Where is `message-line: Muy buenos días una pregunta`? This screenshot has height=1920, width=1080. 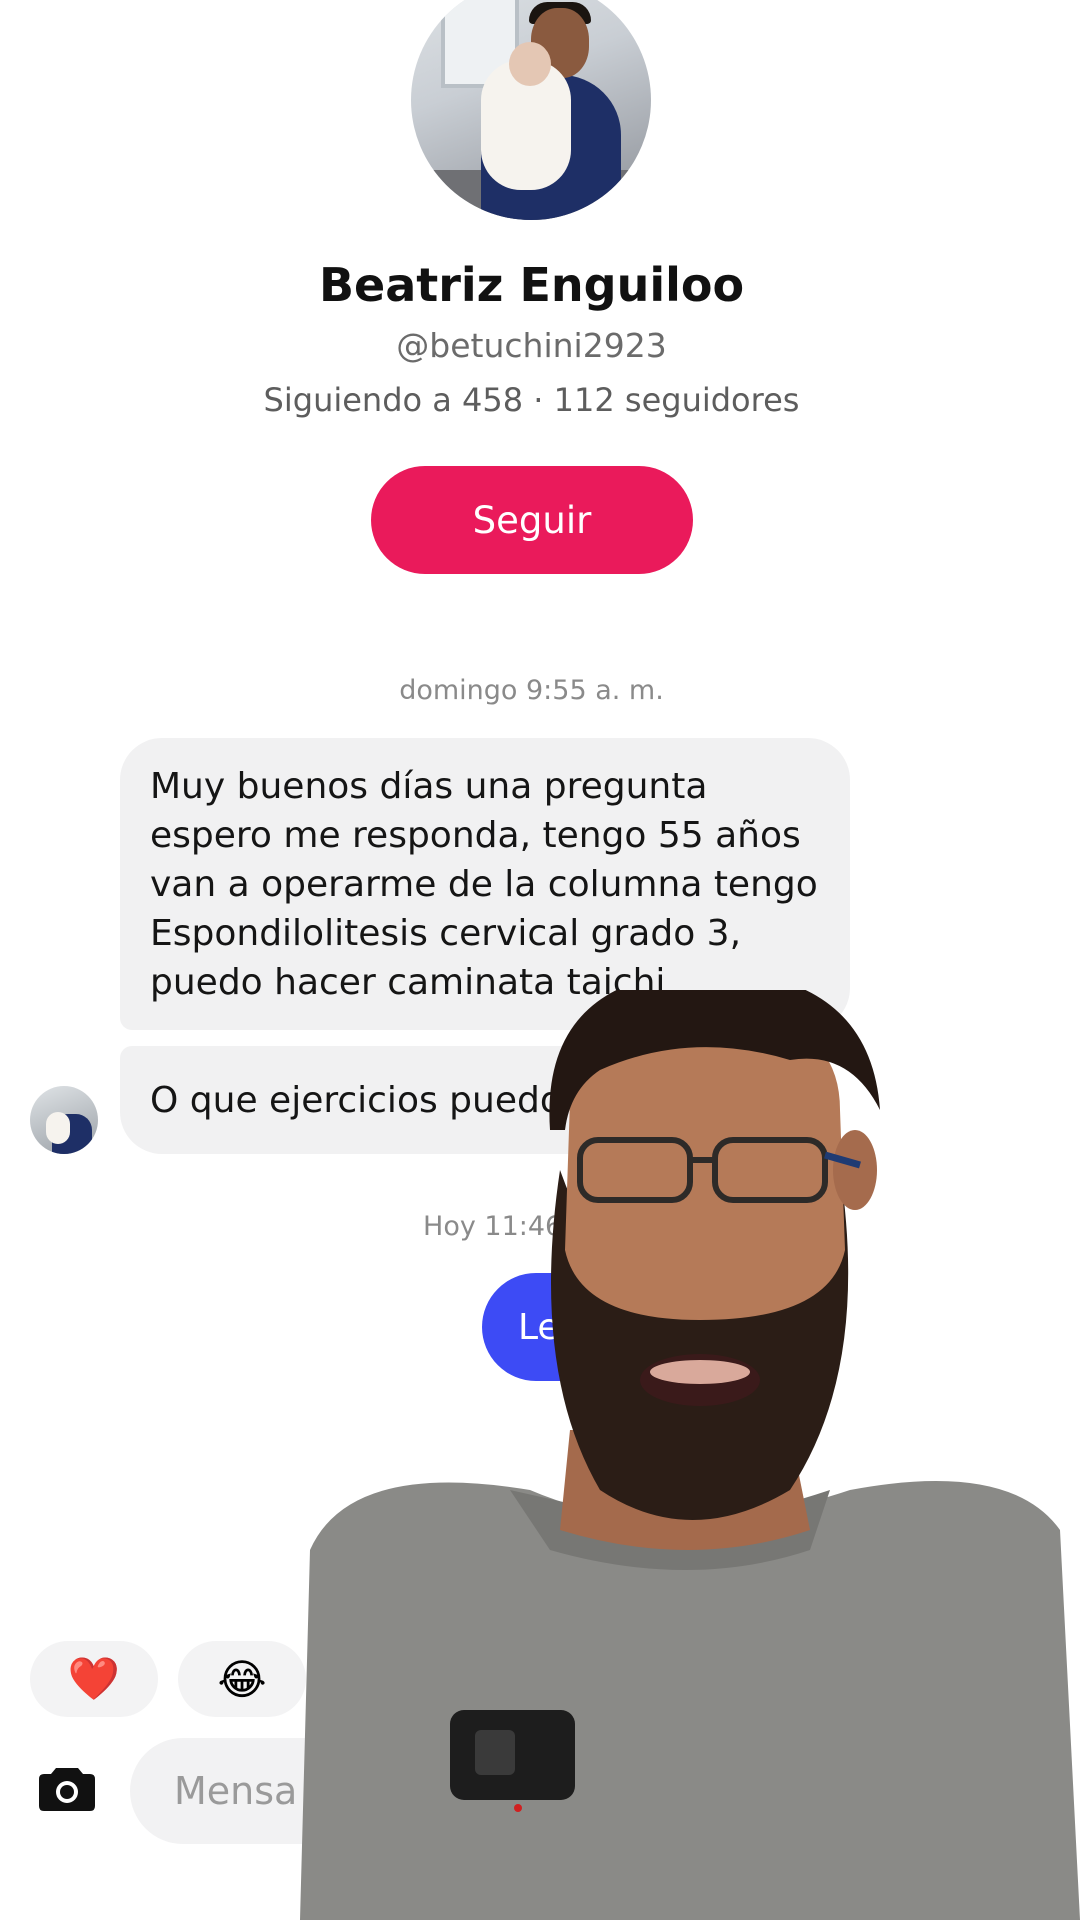
message-line: Muy buenos días una pregunta is located at coordinates (429, 786).